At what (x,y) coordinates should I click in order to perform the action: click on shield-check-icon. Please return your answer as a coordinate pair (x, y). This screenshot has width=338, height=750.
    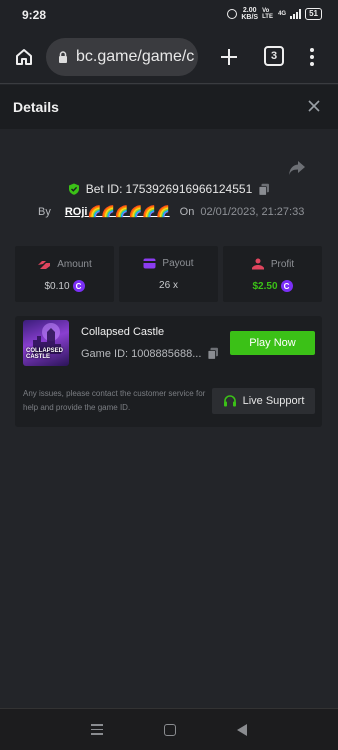
    Looking at the image, I should click on (73, 189).